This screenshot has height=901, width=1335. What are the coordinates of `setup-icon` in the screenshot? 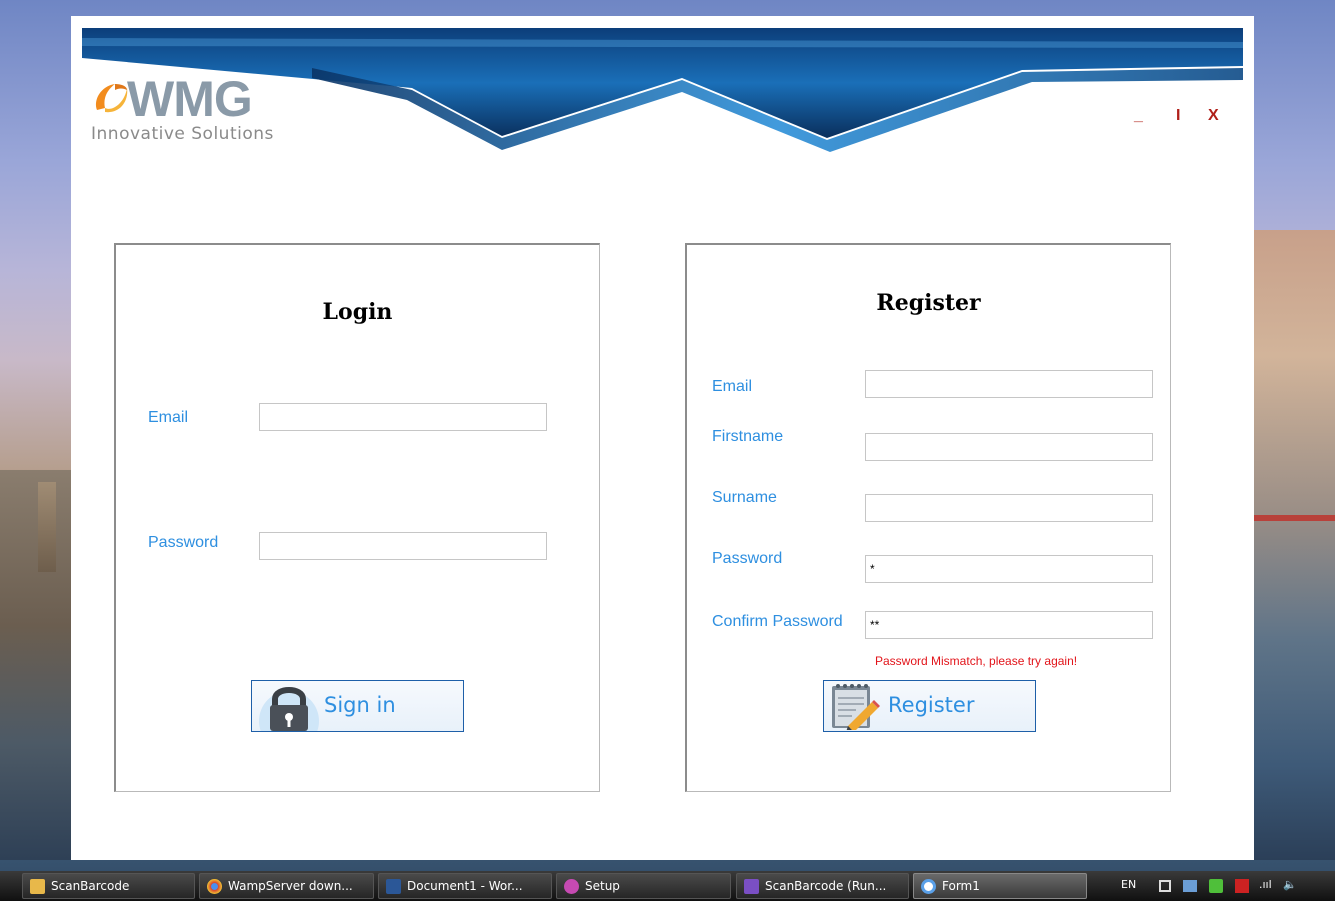 It's located at (571, 886).